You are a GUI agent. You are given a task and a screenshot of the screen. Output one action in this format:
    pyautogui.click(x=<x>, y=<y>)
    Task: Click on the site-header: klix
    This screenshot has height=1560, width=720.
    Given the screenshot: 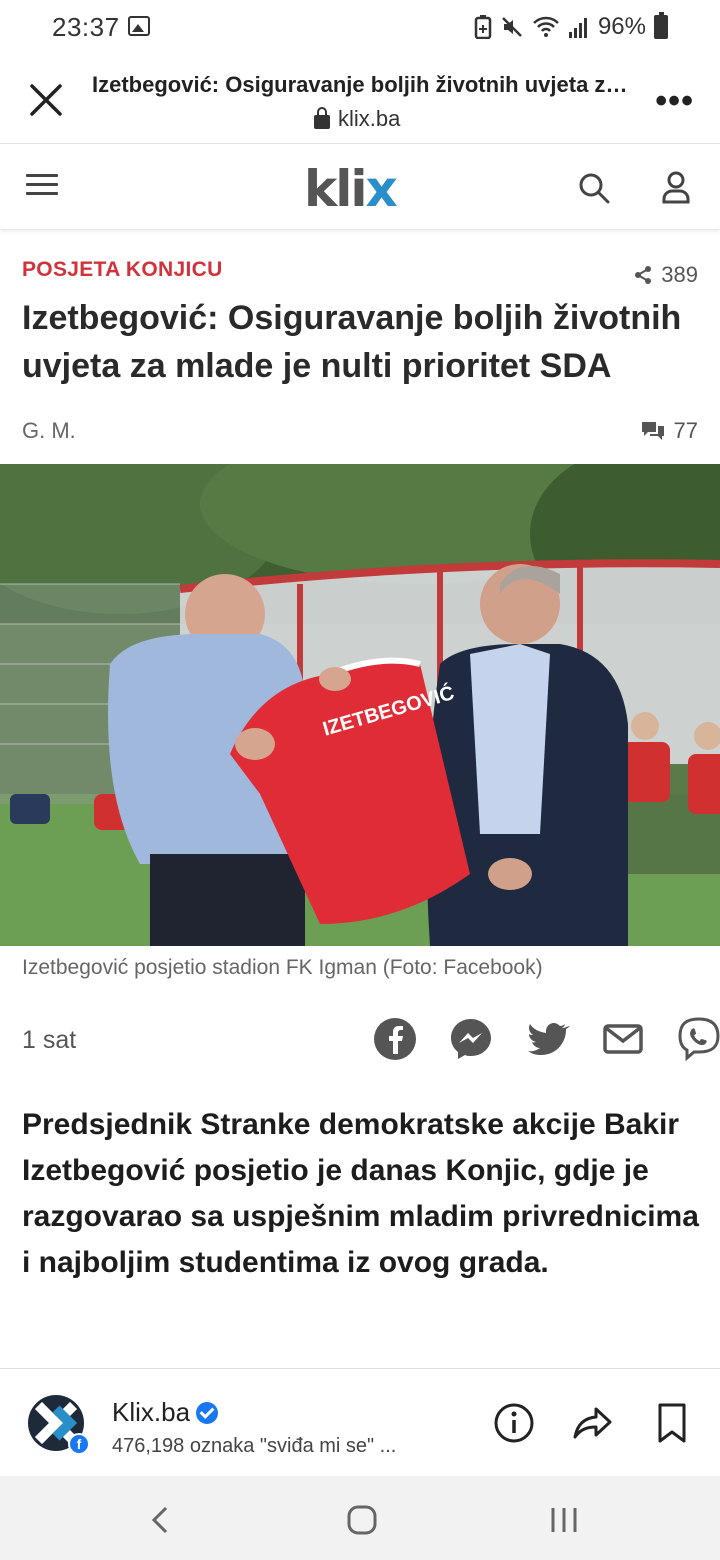 What is the action you would take?
    pyautogui.click(x=360, y=187)
    